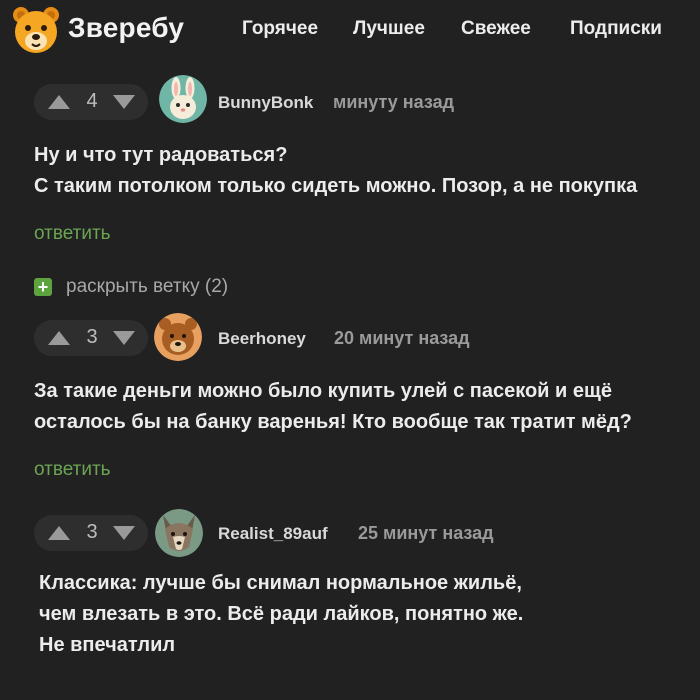 The image size is (700, 700). Describe the element at coordinates (179, 533) in the screenshot. I see `wolf-avatar-icon` at that location.